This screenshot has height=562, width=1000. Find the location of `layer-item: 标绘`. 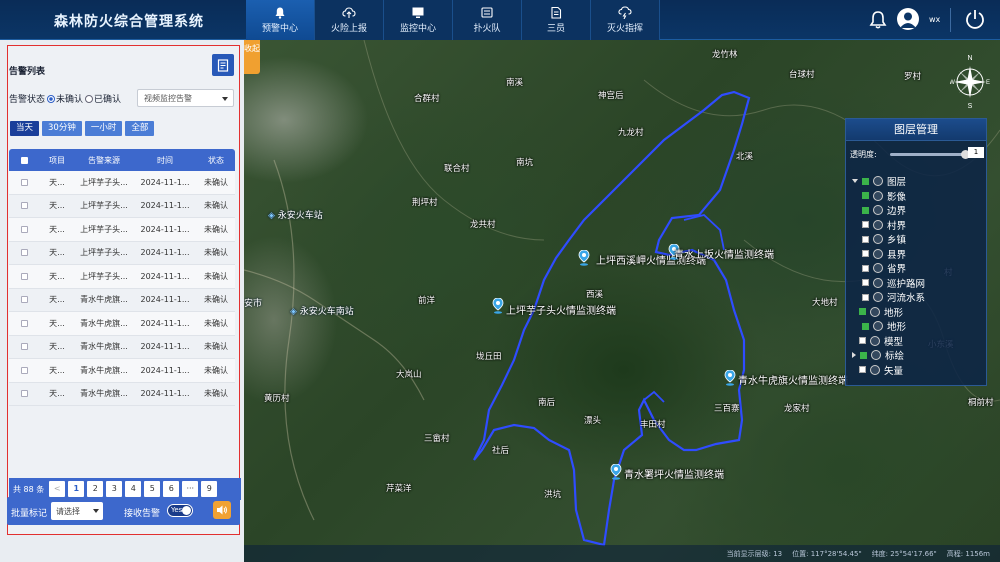

layer-item: 标绘 is located at coordinates (918, 355).